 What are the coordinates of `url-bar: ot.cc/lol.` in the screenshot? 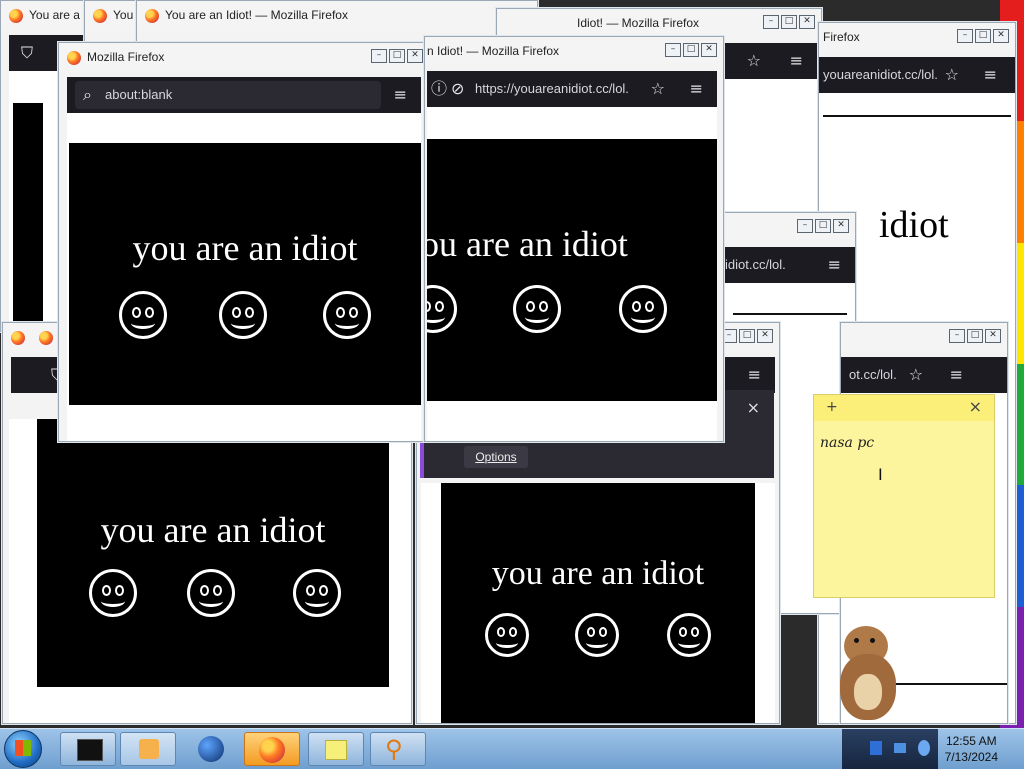 It's located at (891, 375).